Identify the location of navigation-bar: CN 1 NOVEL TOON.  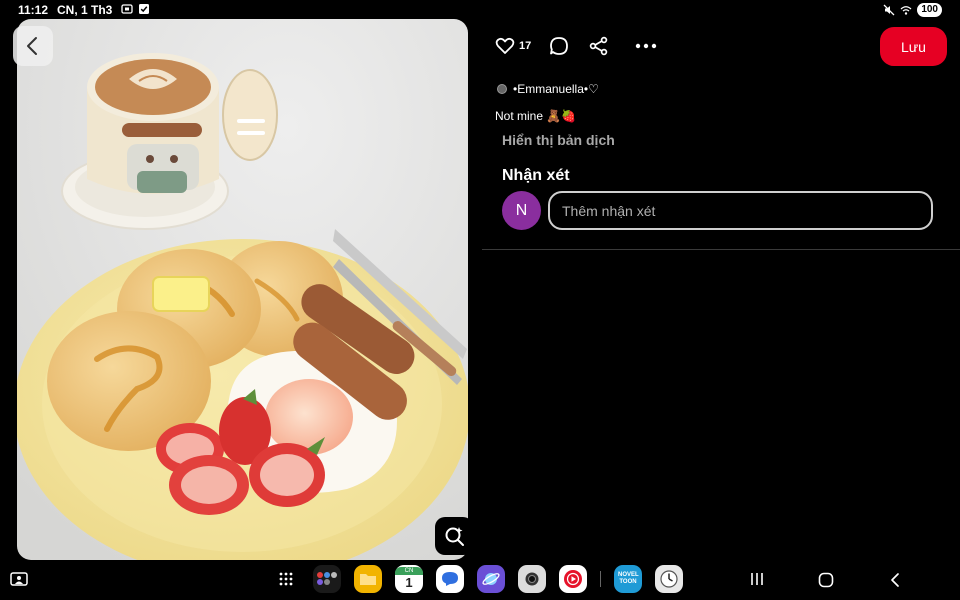
(480, 580).